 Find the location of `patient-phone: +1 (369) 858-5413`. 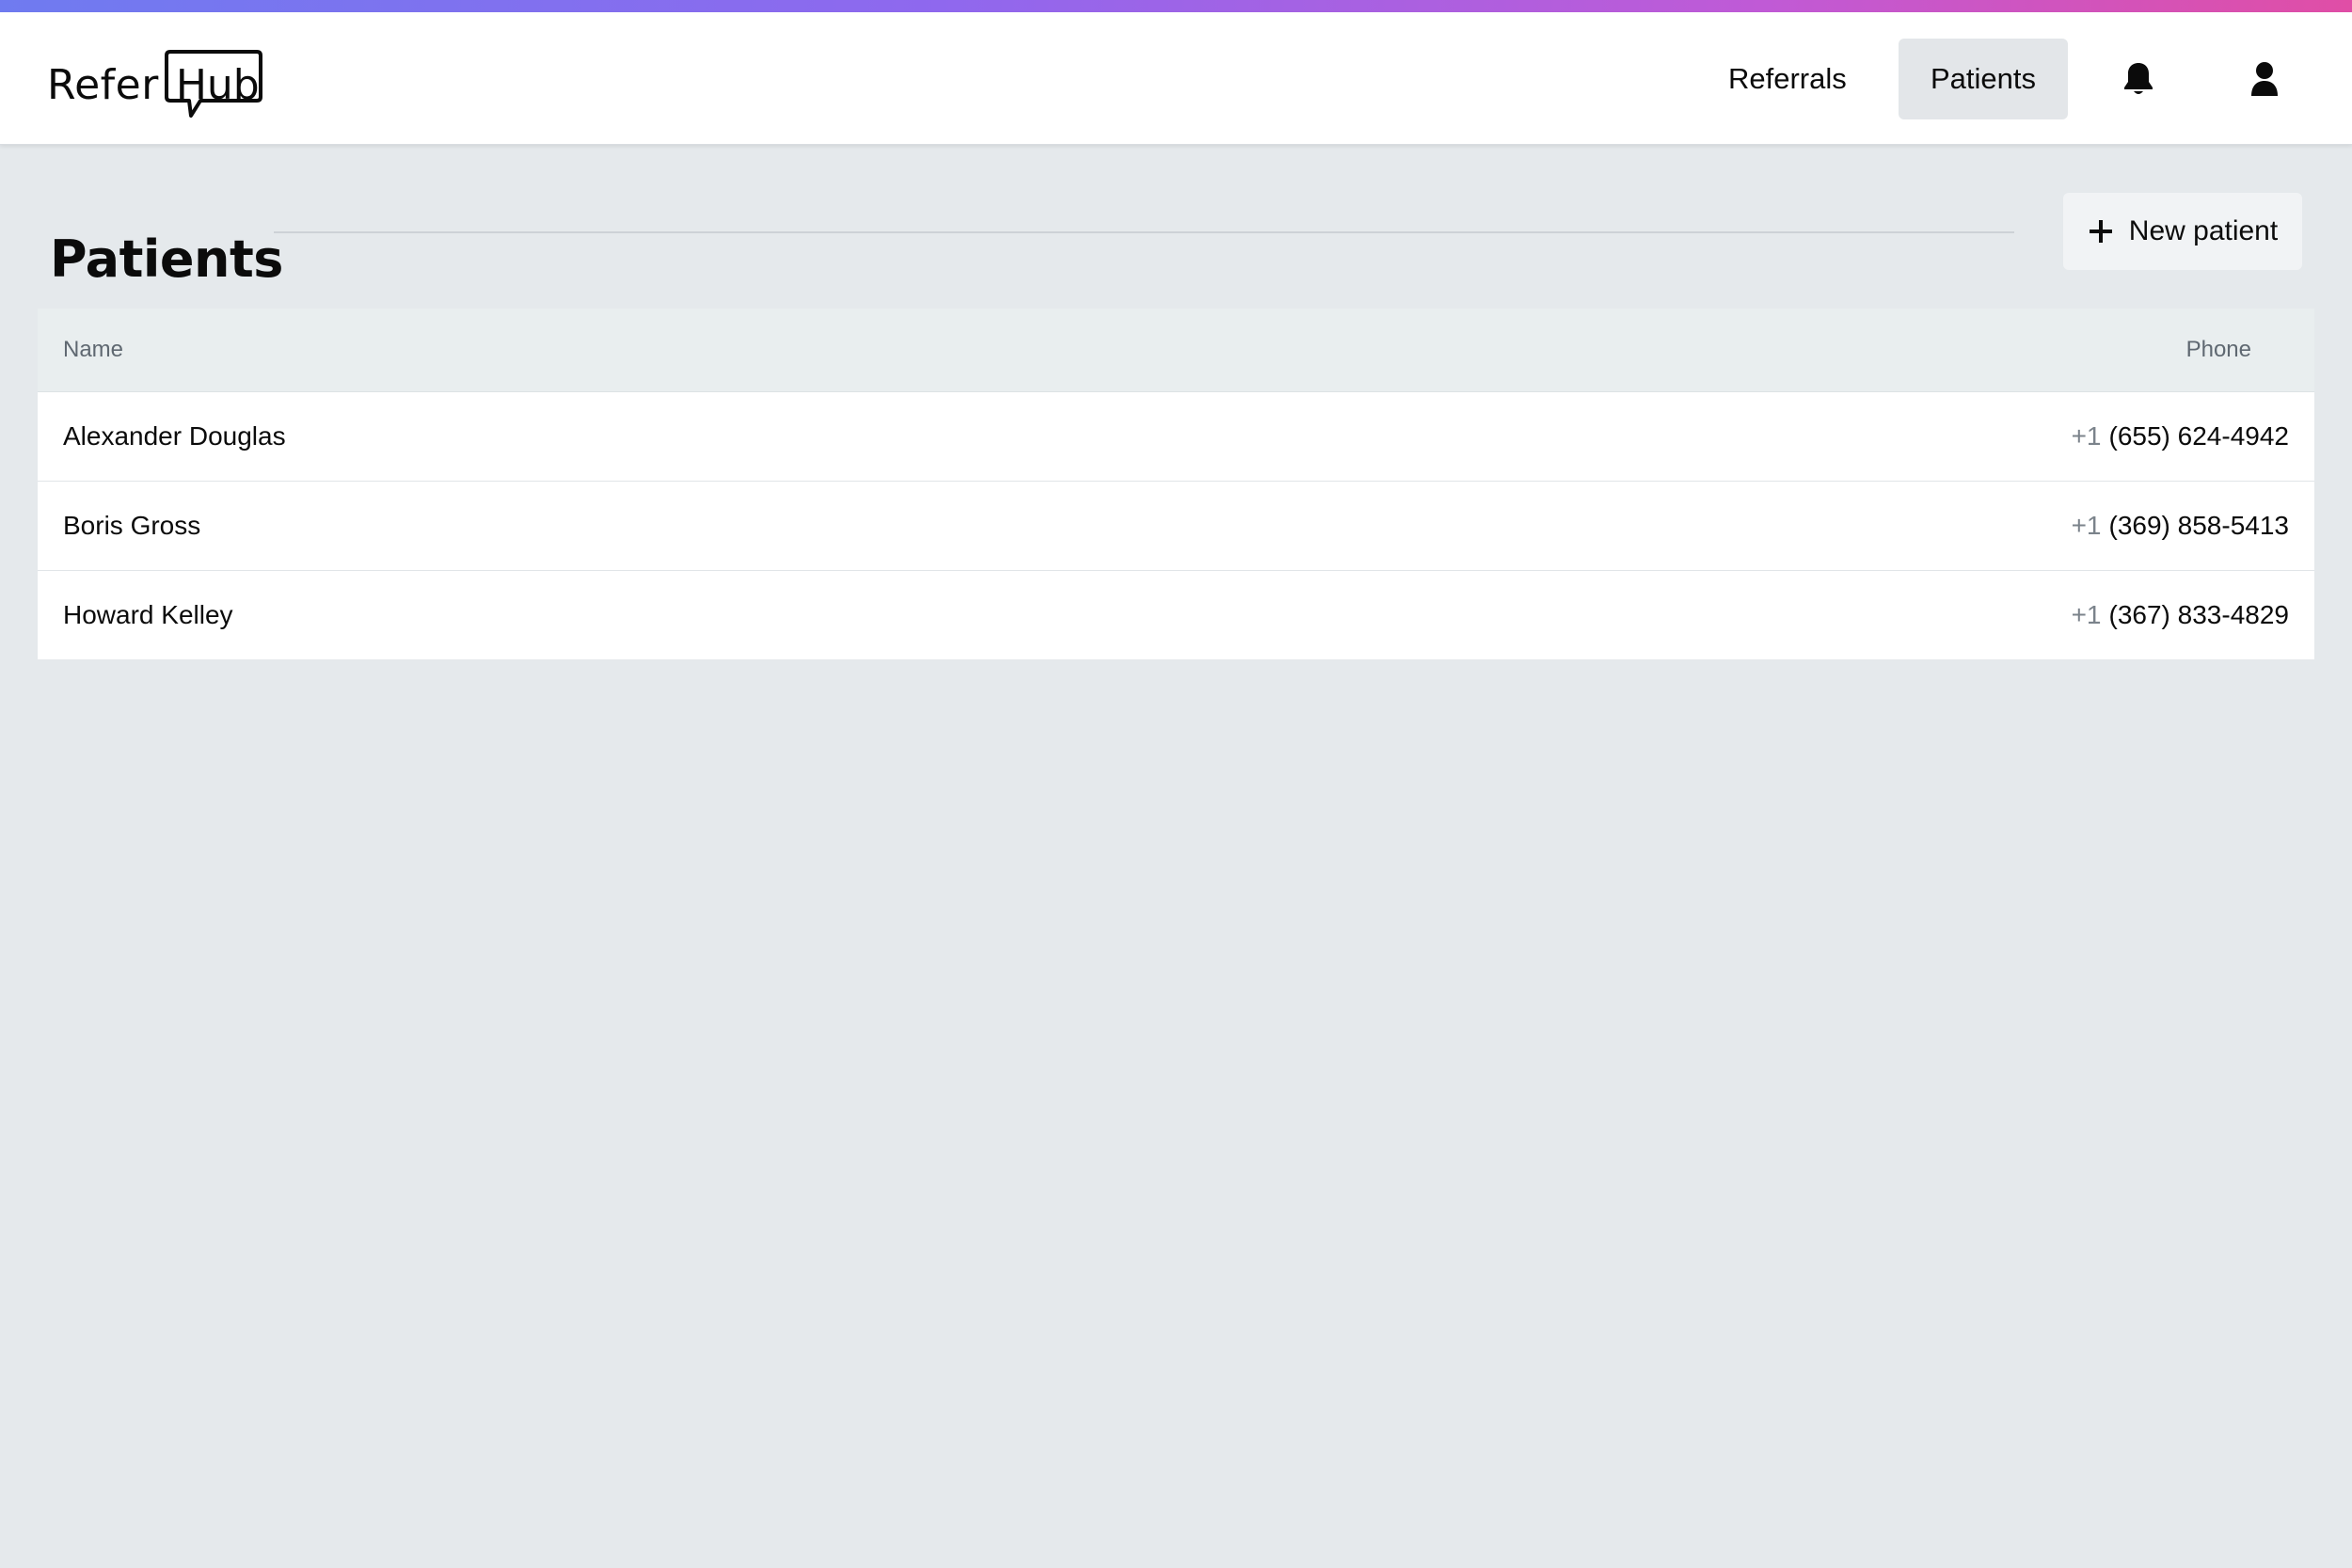

patient-phone: +1 (369) 858-5413 is located at coordinates (2180, 526).